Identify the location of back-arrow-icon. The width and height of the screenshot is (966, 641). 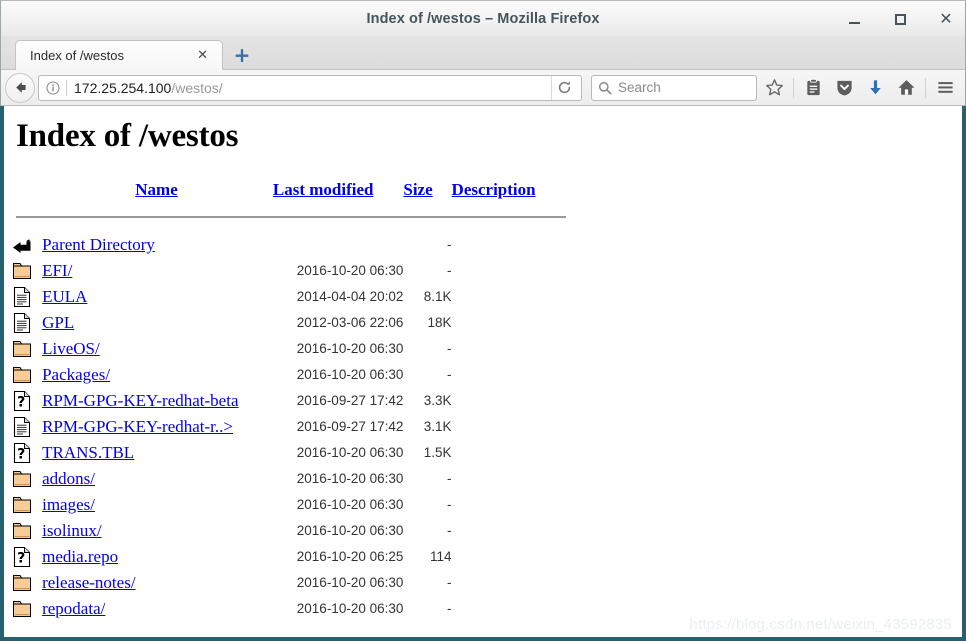
(20, 87).